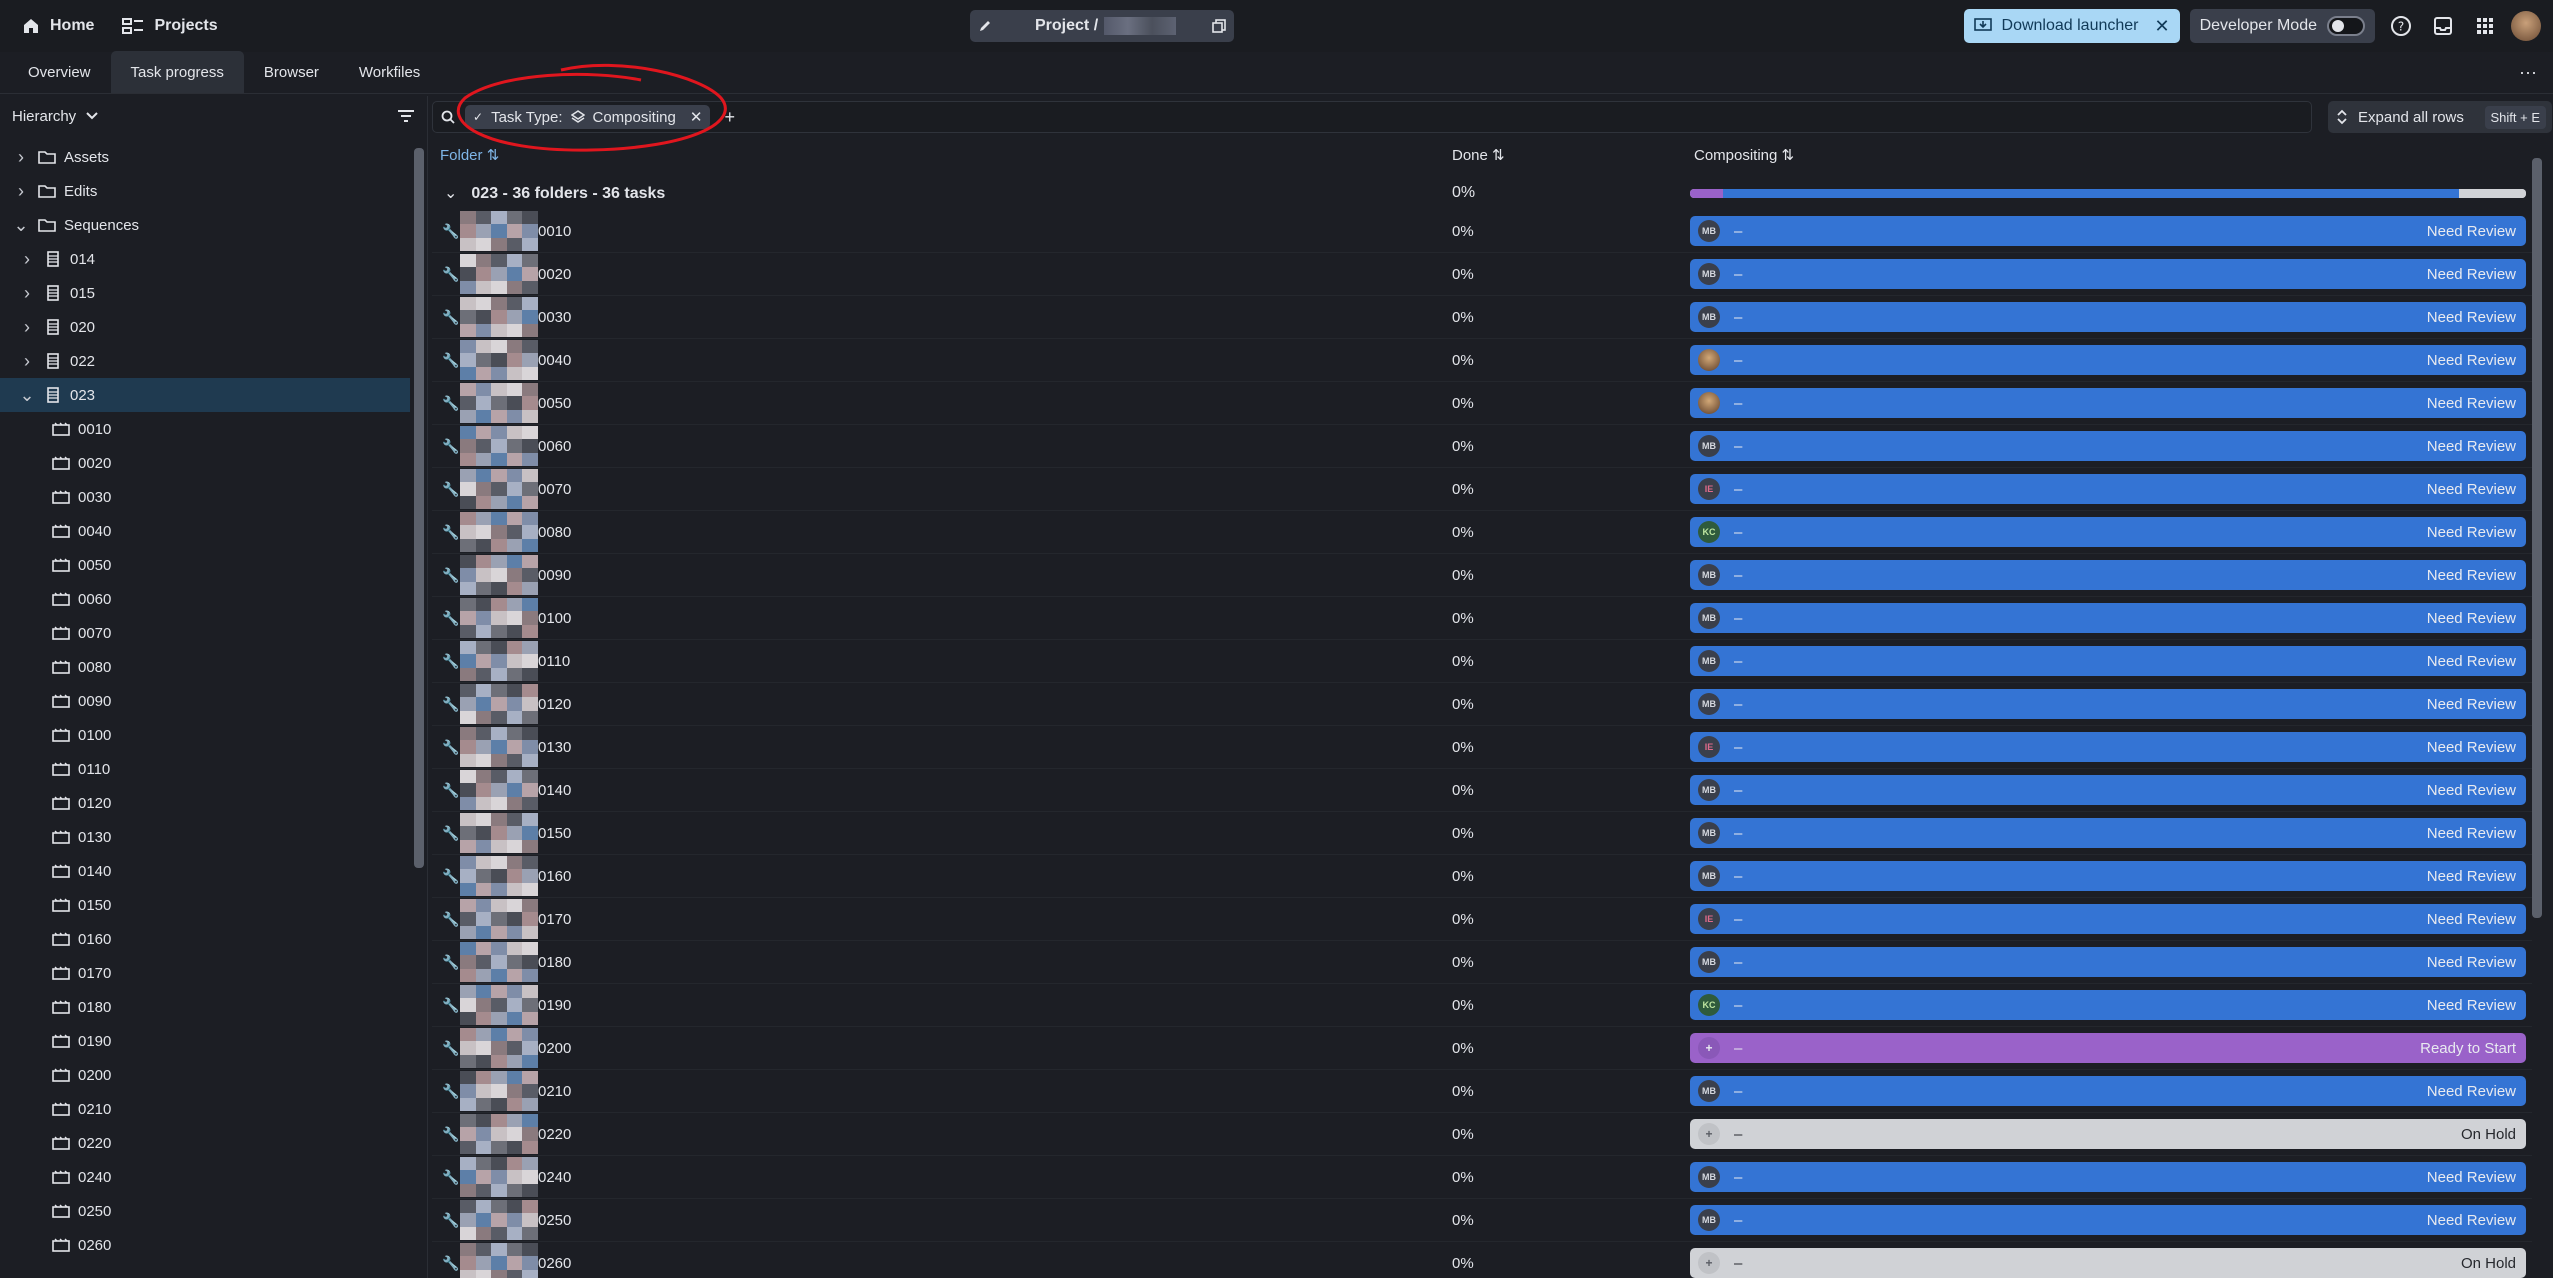  What do you see at coordinates (2108, 360) in the screenshot?
I see `task-status-cell: – Need Review` at bounding box center [2108, 360].